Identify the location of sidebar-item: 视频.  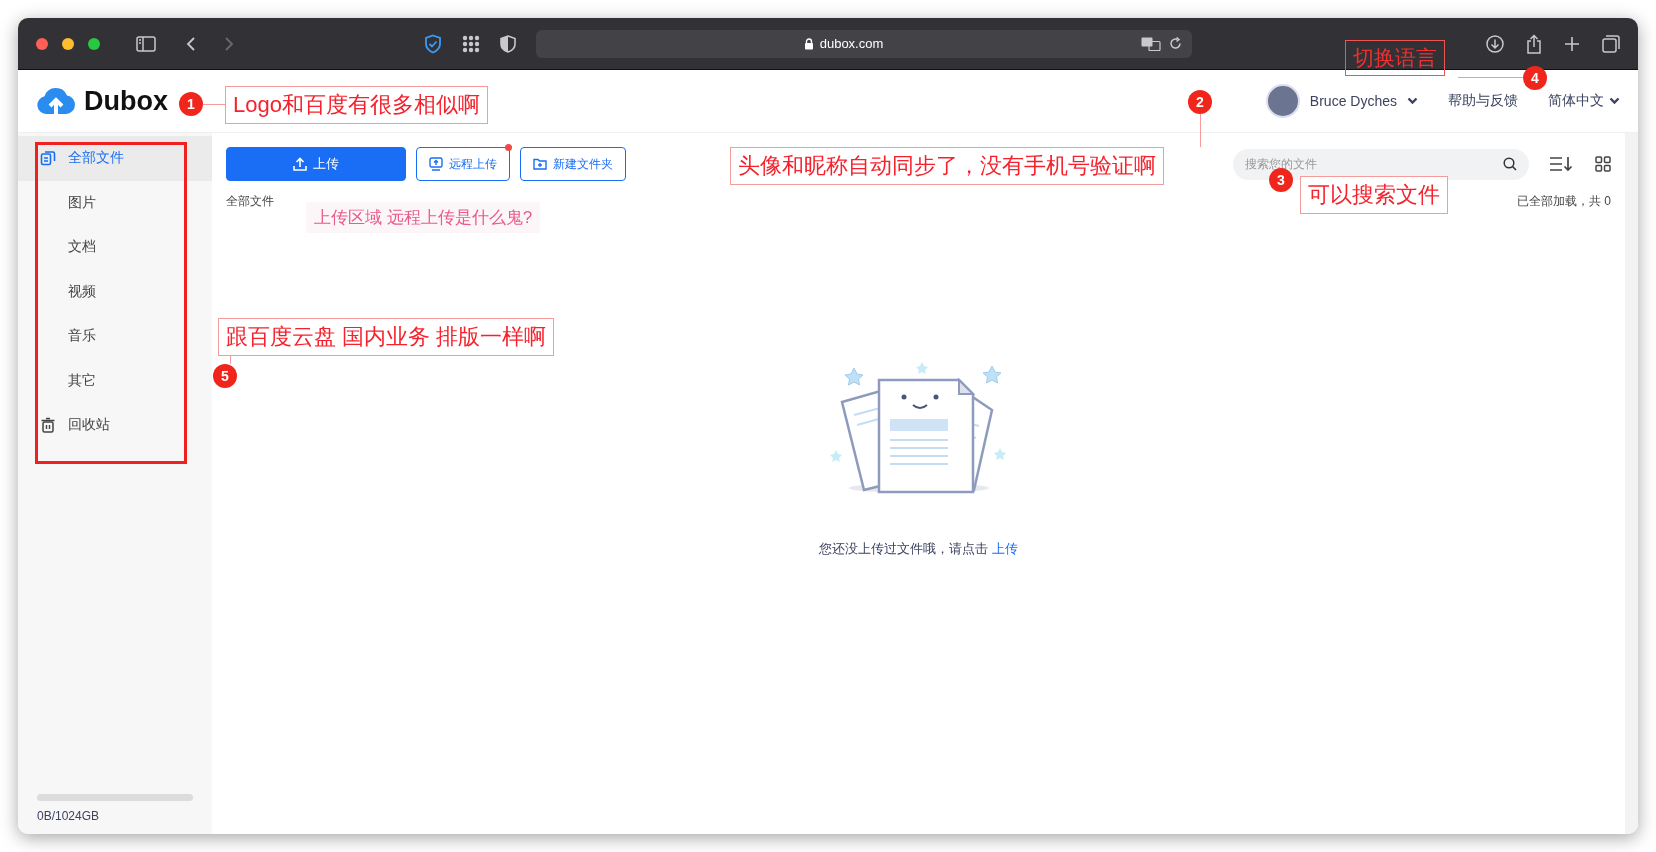
(115, 291).